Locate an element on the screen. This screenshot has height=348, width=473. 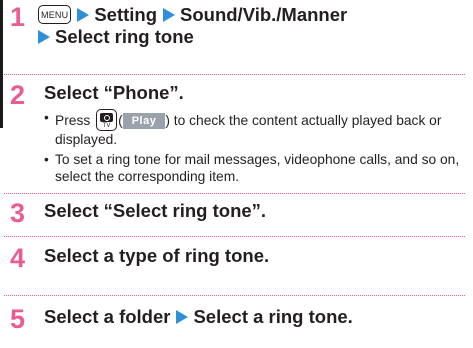
menu-key-icon: MENU is located at coordinates (55, 14).